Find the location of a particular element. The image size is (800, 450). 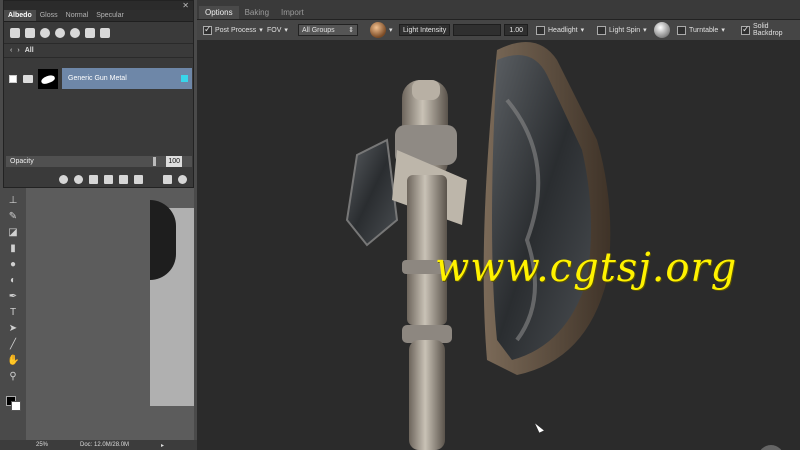

groups-select: All Groups ⇕ is located at coordinates (328, 30).